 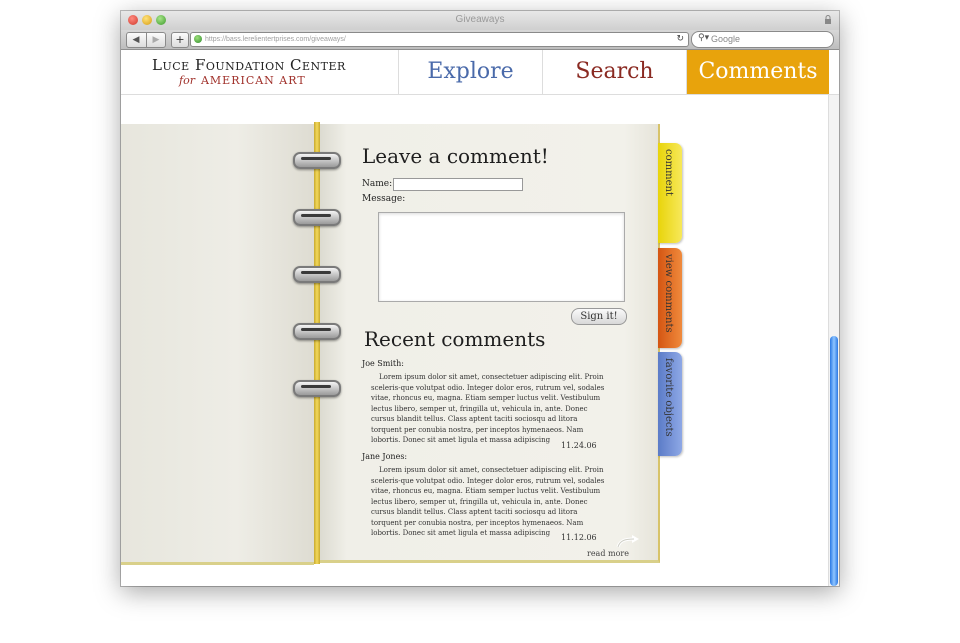 What do you see at coordinates (629, 541) in the screenshot?
I see `curved-arrow-icon` at bounding box center [629, 541].